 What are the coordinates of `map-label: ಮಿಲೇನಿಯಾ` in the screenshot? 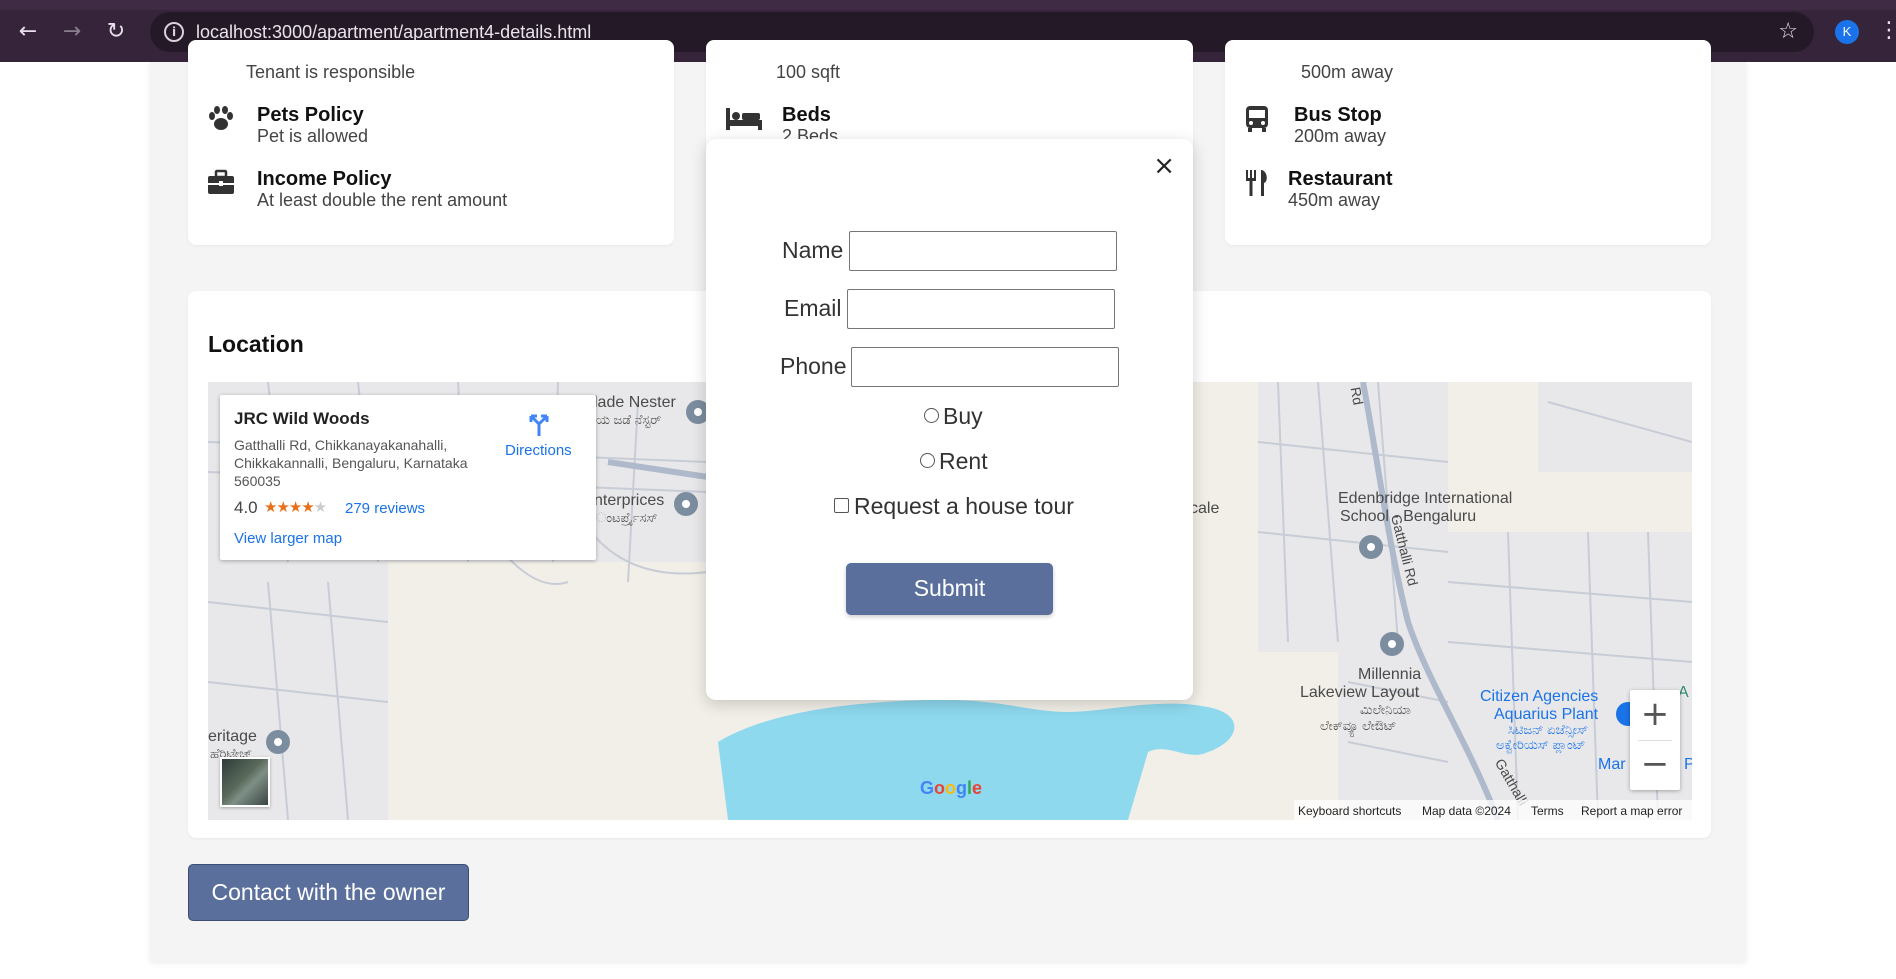 It's located at (1385, 709).